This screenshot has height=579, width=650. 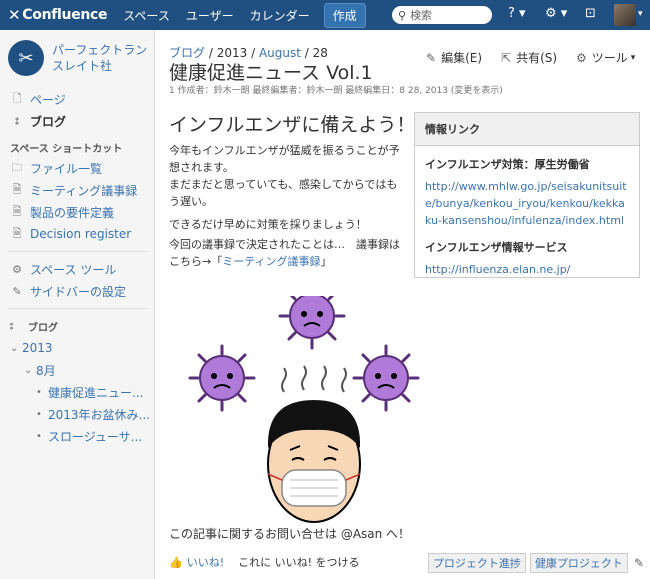 I want to click on sidebar-item-blog: ⦂ ブログ, so click(x=82, y=121).